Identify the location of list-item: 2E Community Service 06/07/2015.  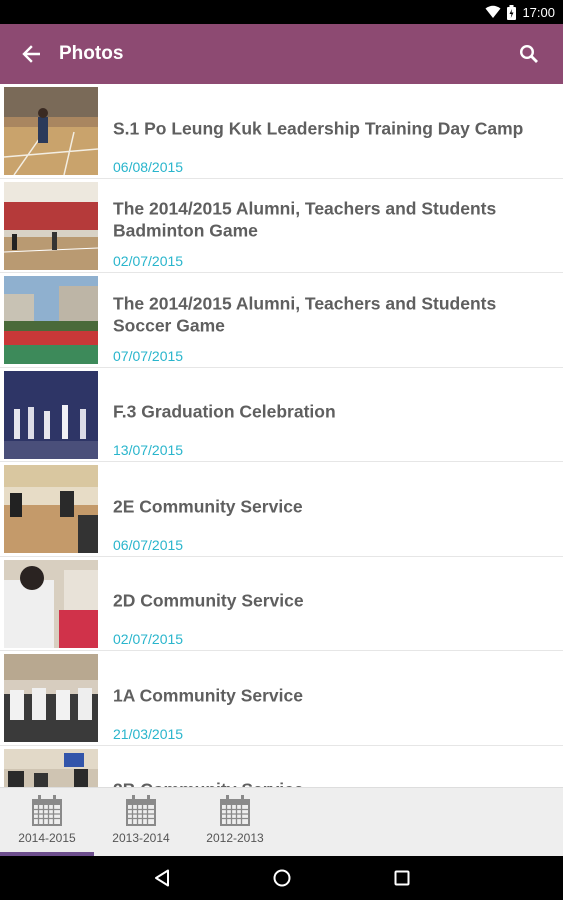
(281, 509).